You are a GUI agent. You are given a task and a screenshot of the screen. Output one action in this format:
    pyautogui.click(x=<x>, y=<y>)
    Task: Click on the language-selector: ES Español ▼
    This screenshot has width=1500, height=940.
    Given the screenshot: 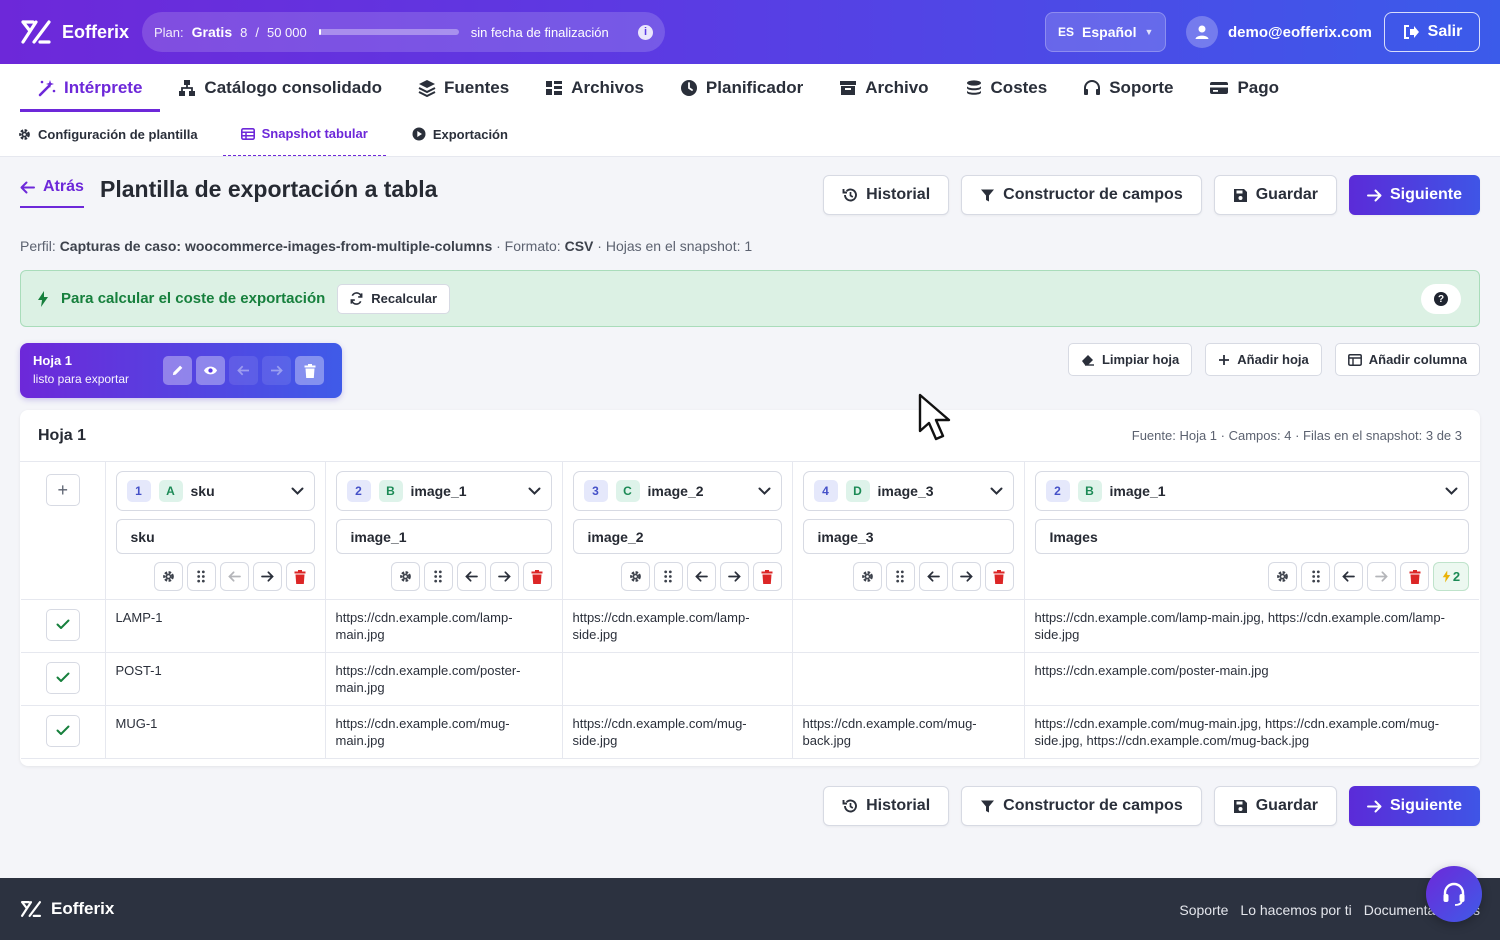 What is the action you would take?
    pyautogui.click(x=1105, y=32)
    